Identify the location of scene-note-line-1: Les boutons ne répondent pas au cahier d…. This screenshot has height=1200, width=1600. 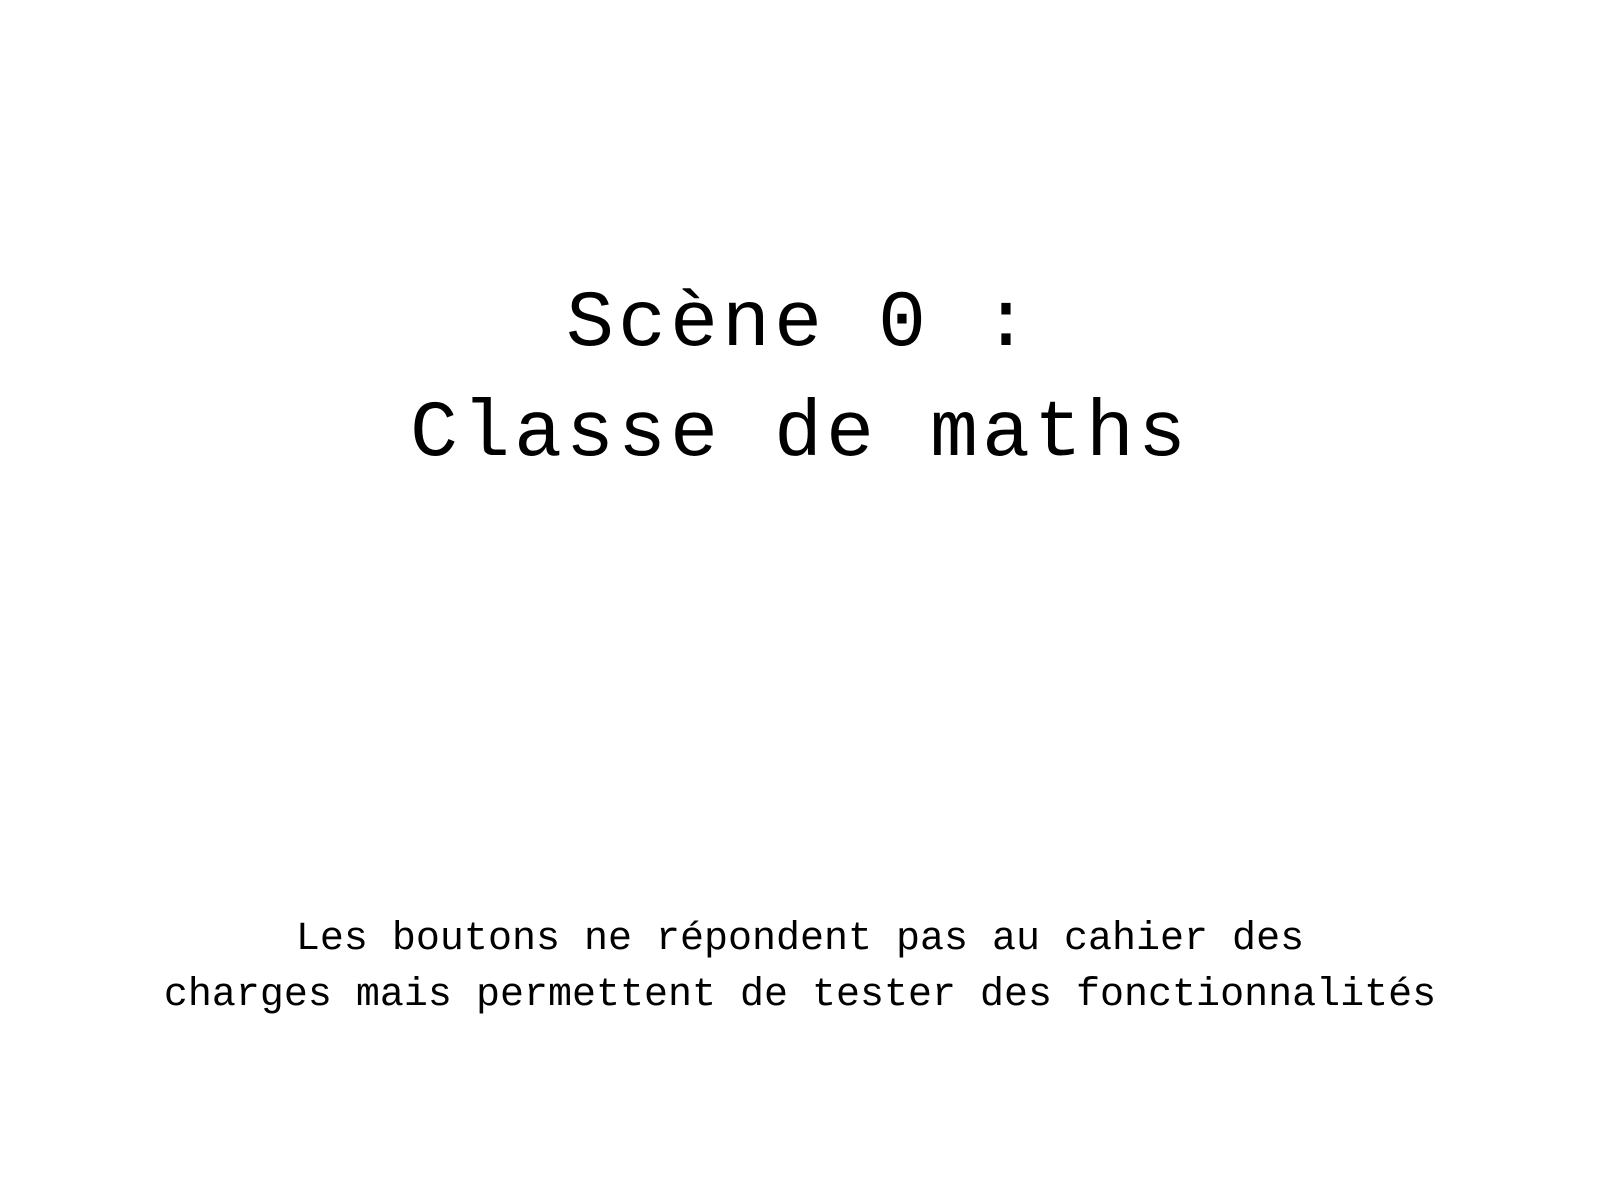
(800, 939).